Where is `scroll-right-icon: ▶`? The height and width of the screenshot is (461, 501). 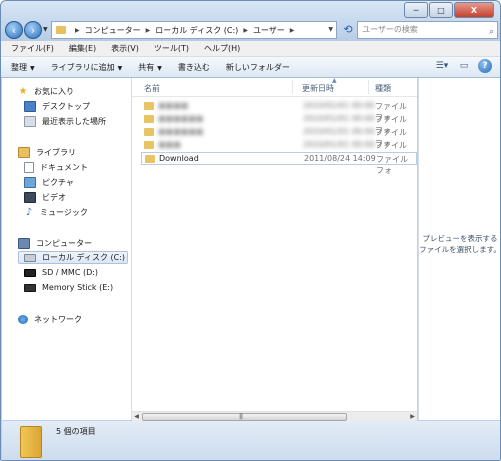
scroll-right-icon: ▶ is located at coordinates (412, 416).